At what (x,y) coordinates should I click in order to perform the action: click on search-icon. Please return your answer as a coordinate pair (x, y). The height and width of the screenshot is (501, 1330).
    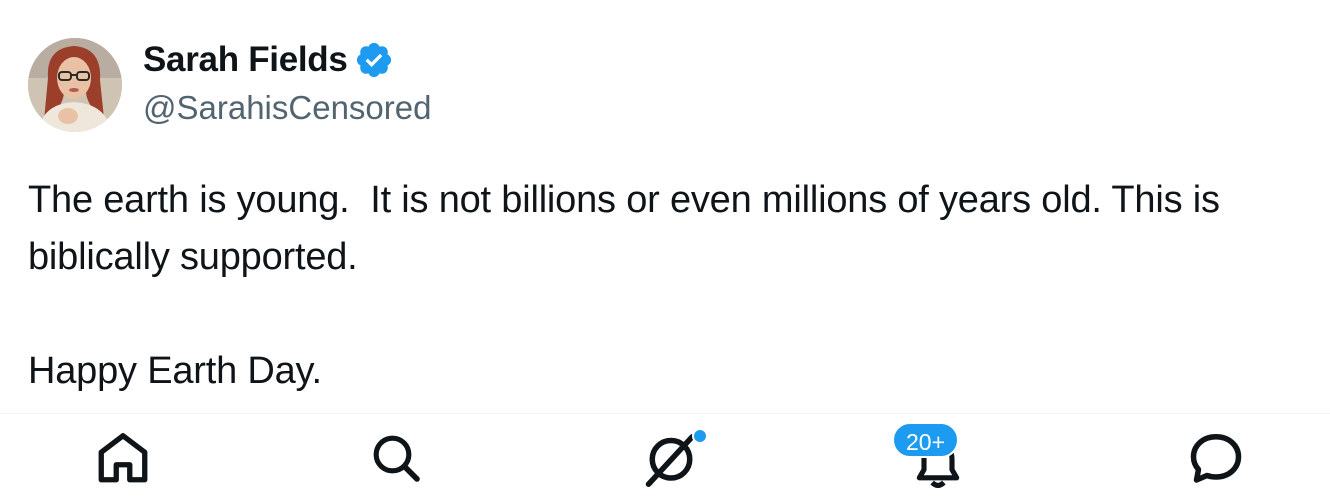
    Looking at the image, I should click on (396, 458).